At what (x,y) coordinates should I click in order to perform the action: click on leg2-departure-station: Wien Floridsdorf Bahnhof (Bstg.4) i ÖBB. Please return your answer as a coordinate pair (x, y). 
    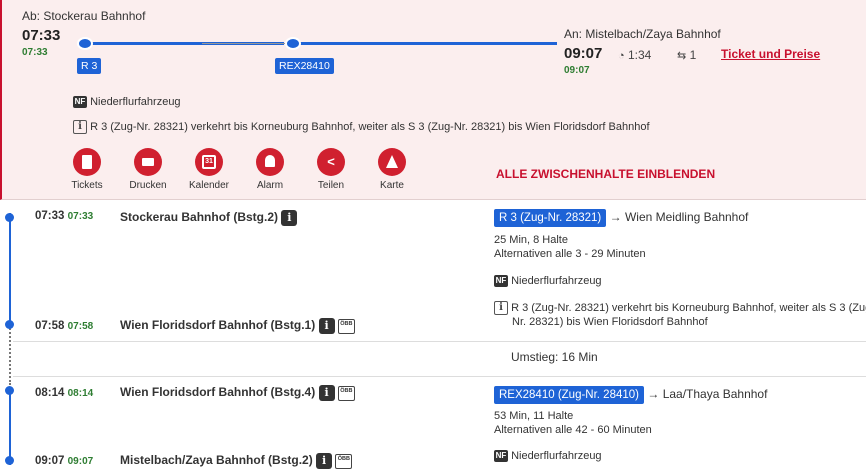
    Looking at the image, I should click on (237, 393).